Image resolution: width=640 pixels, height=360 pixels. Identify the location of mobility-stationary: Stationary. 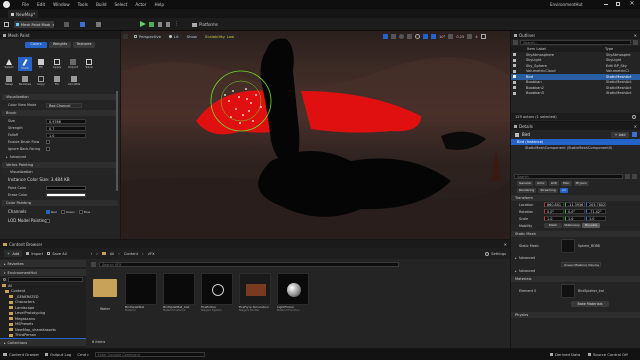
(572, 225).